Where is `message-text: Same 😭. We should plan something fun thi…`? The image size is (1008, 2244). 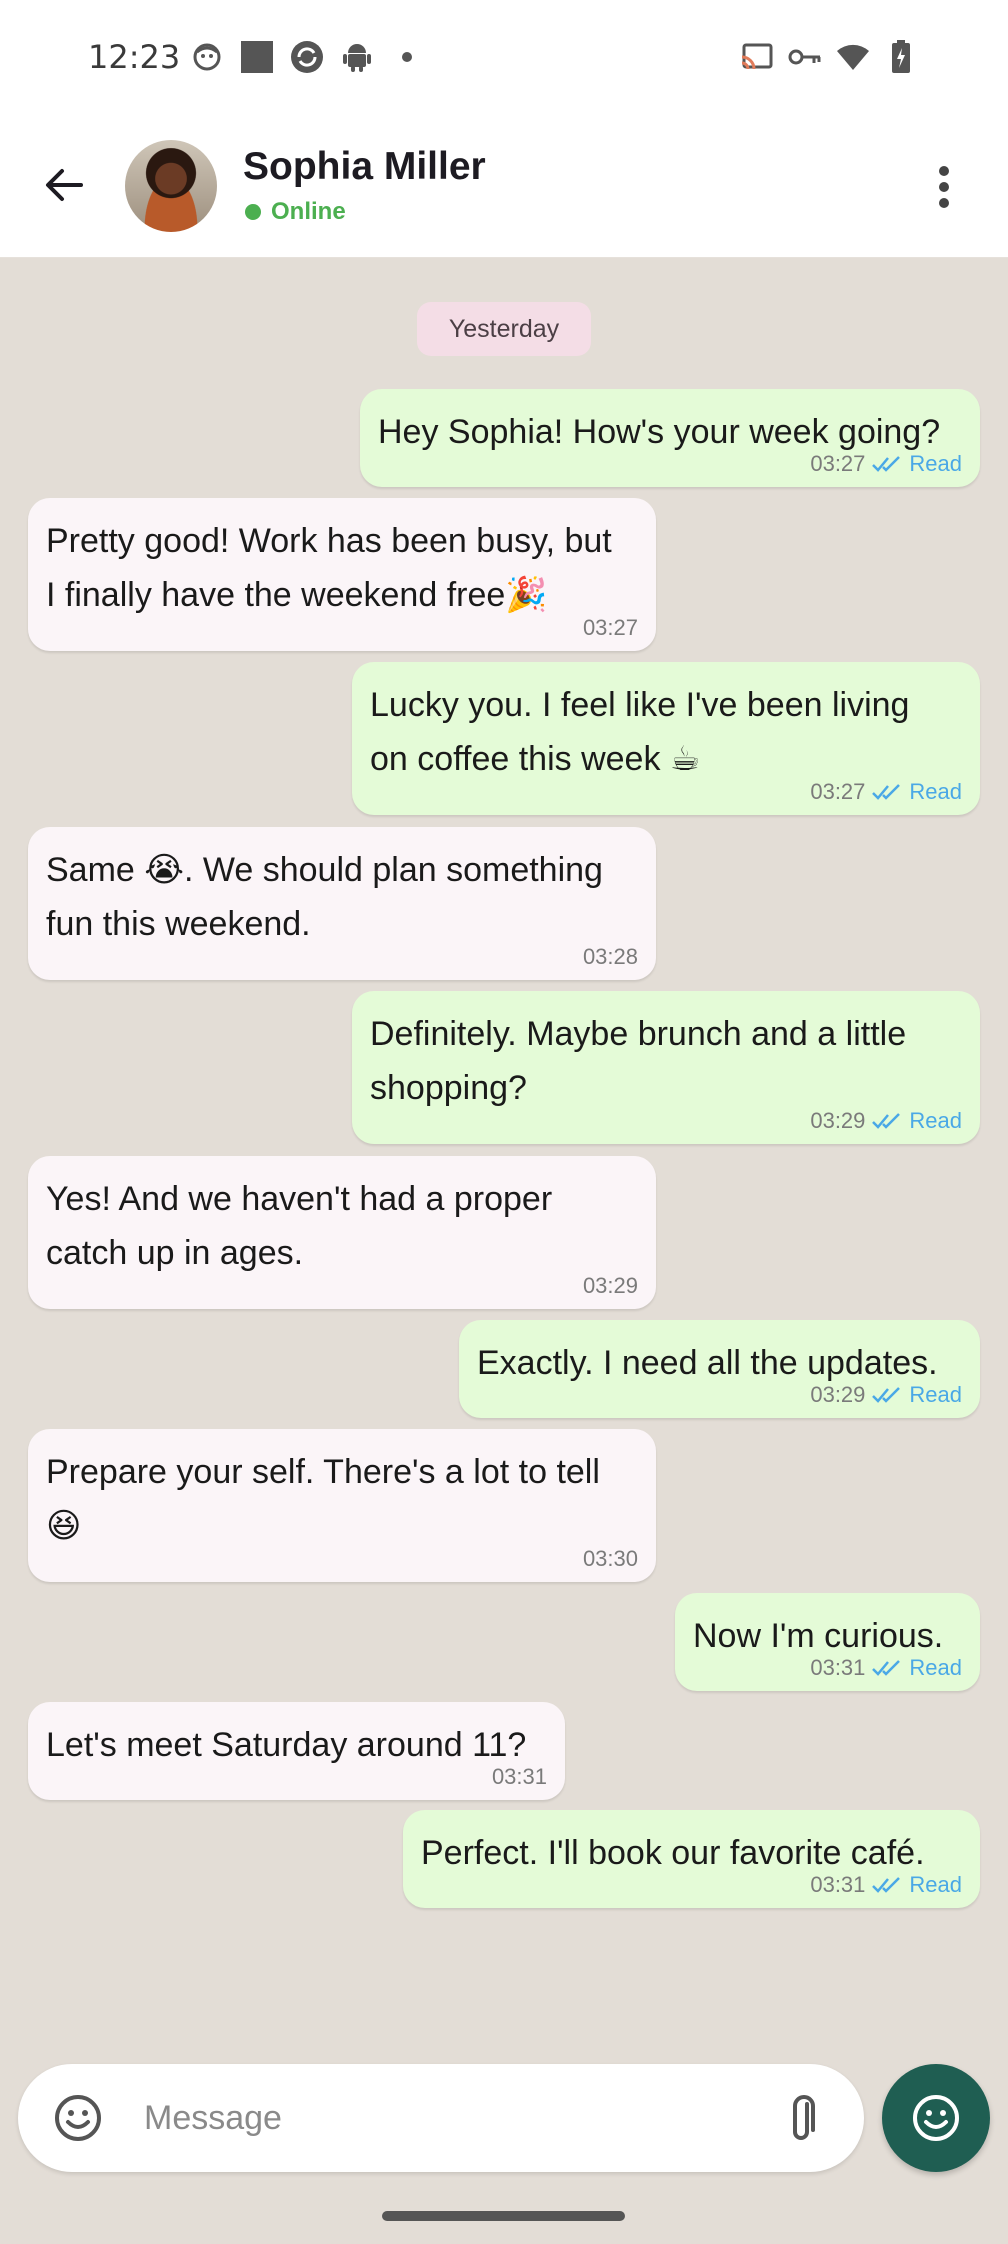
message-text: Same 😭. We should plan something fun thi… is located at coordinates (324, 897).